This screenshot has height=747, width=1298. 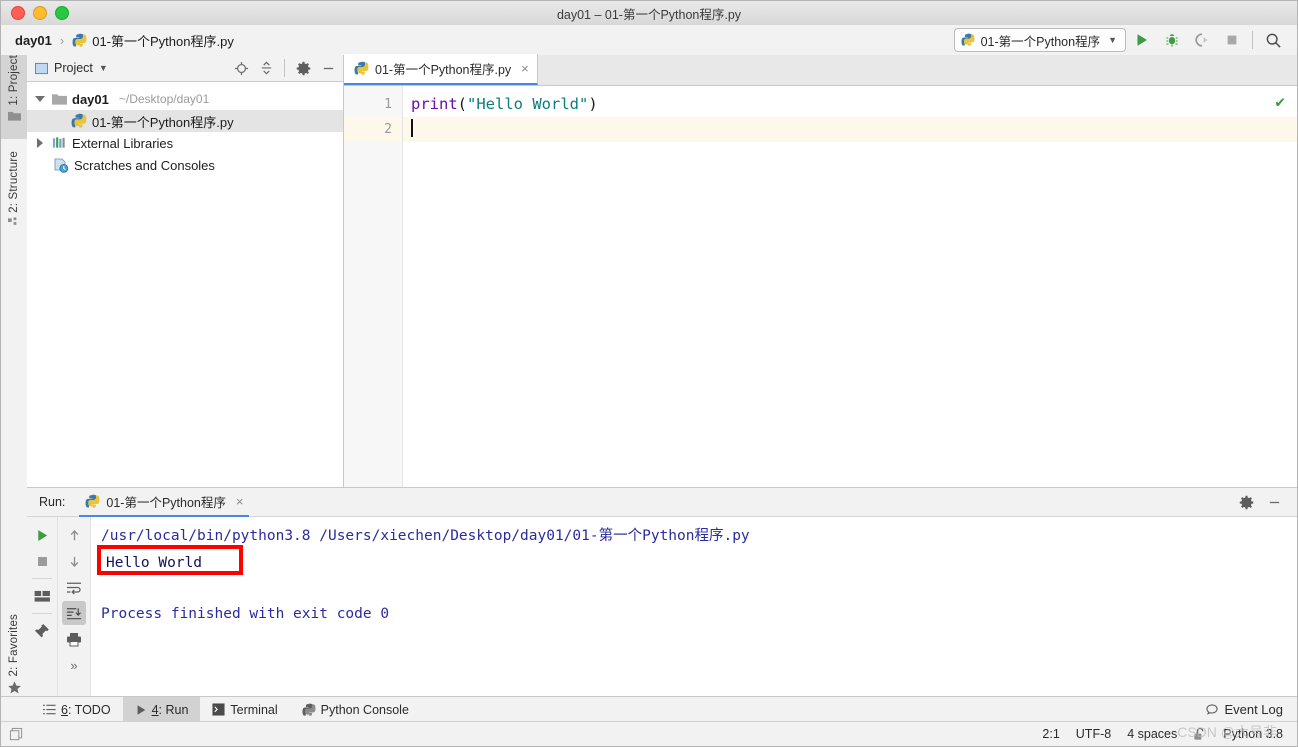 What do you see at coordinates (74, 665) in the screenshot?
I see `more-icon: »` at bounding box center [74, 665].